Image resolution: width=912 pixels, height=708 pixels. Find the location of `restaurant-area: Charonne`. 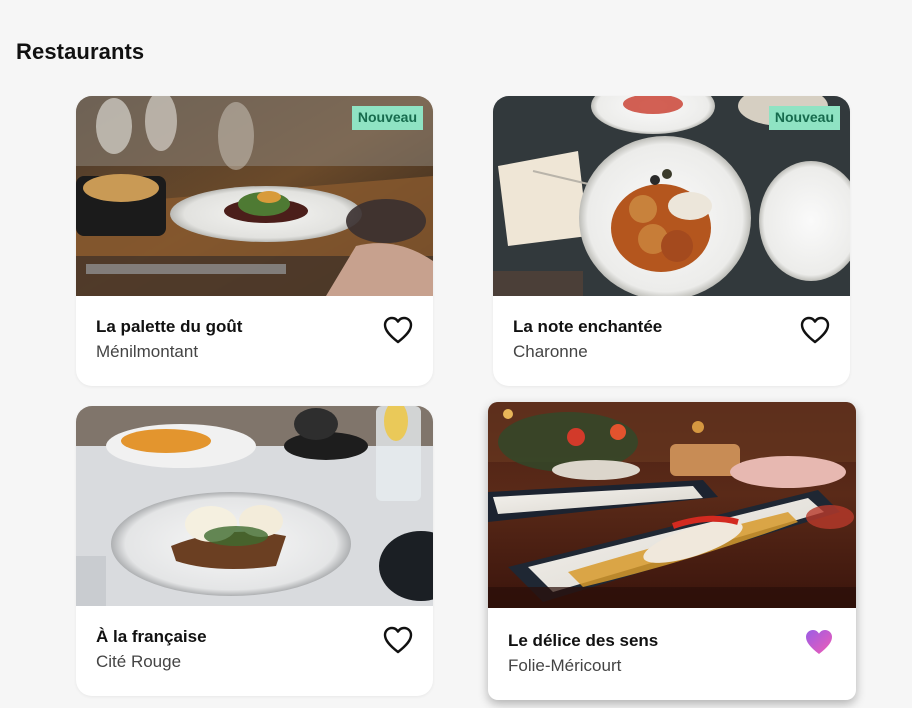

restaurant-area: Charonne is located at coordinates (550, 351).